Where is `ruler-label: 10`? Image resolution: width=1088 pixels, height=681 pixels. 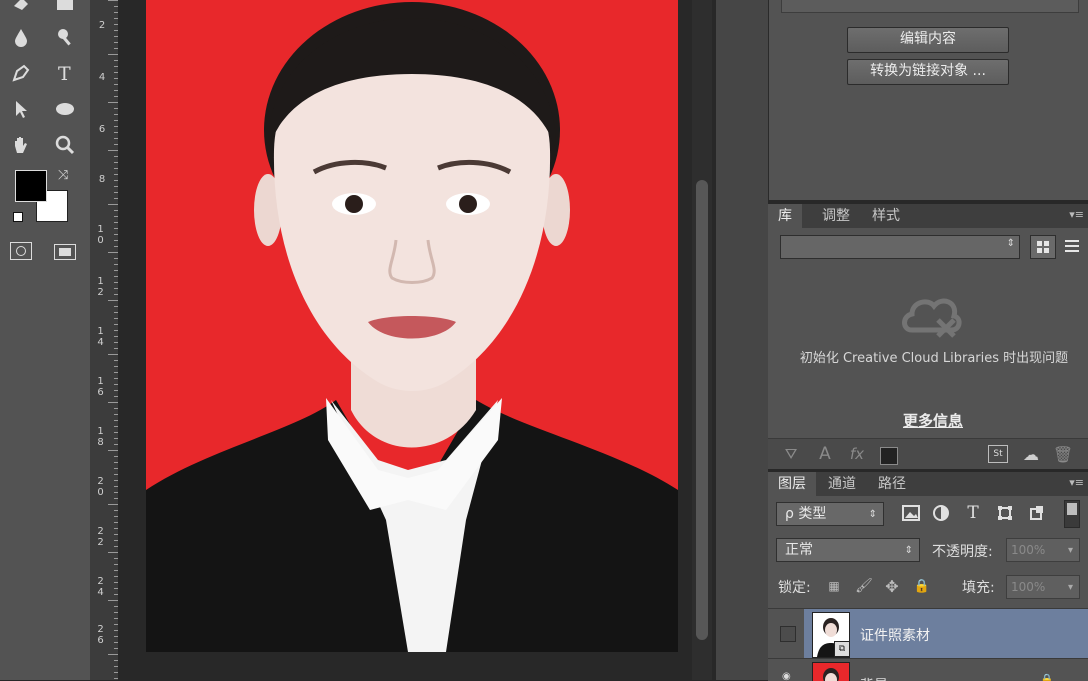
ruler-label: 10 is located at coordinates (100, 235).